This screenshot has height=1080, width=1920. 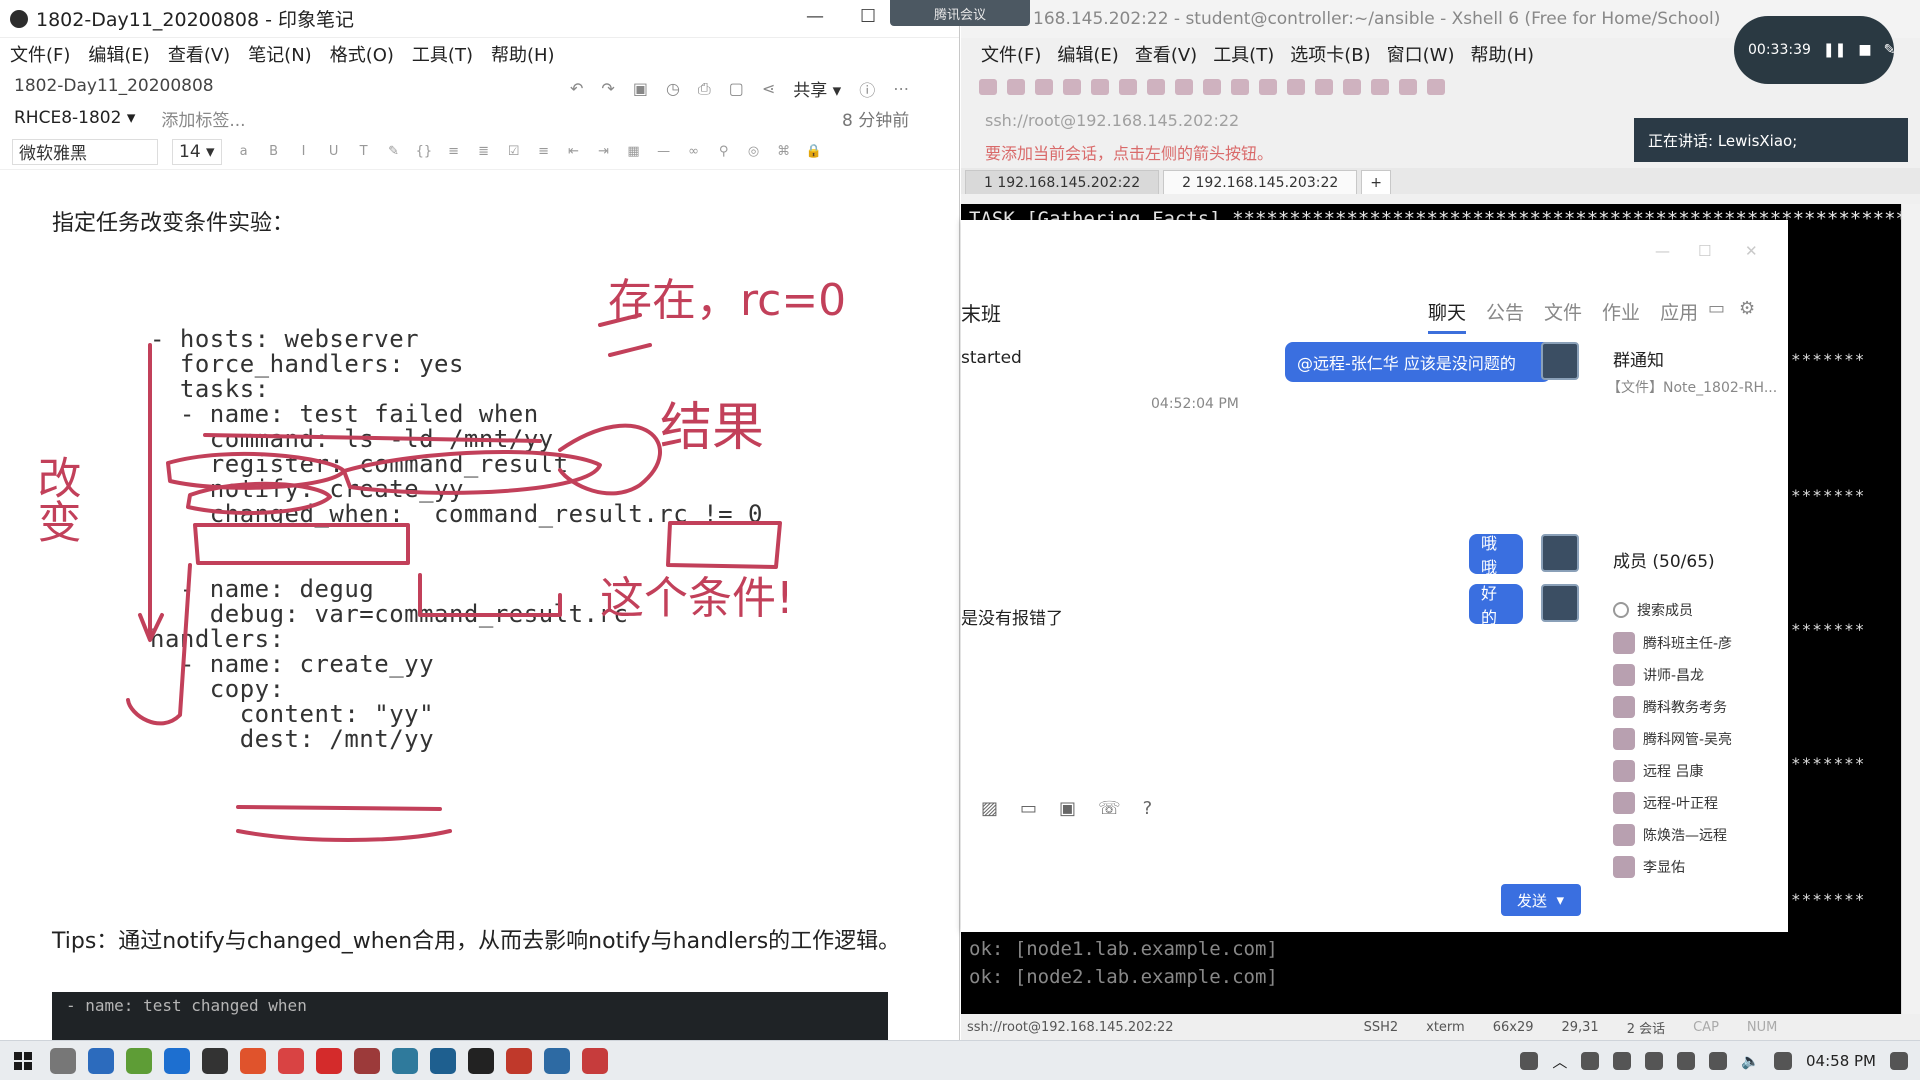 What do you see at coordinates (1899, 1061) in the screenshot?
I see `notification-icon` at bounding box center [1899, 1061].